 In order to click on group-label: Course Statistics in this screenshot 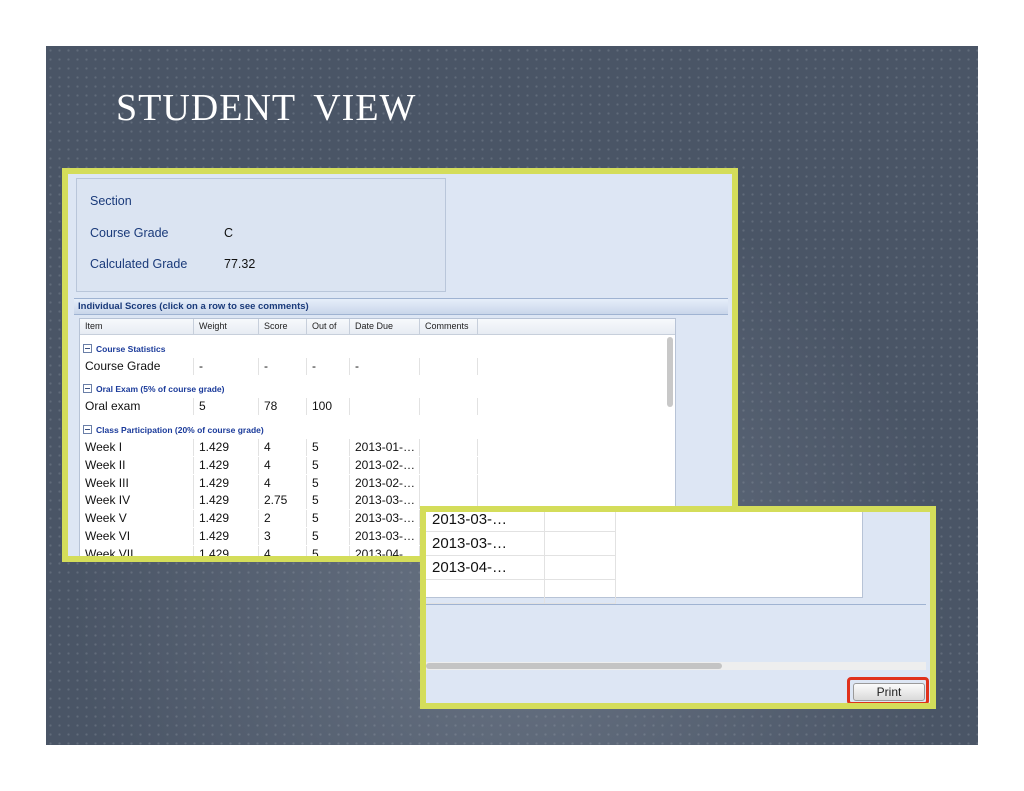, I will do `click(131, 349)`.